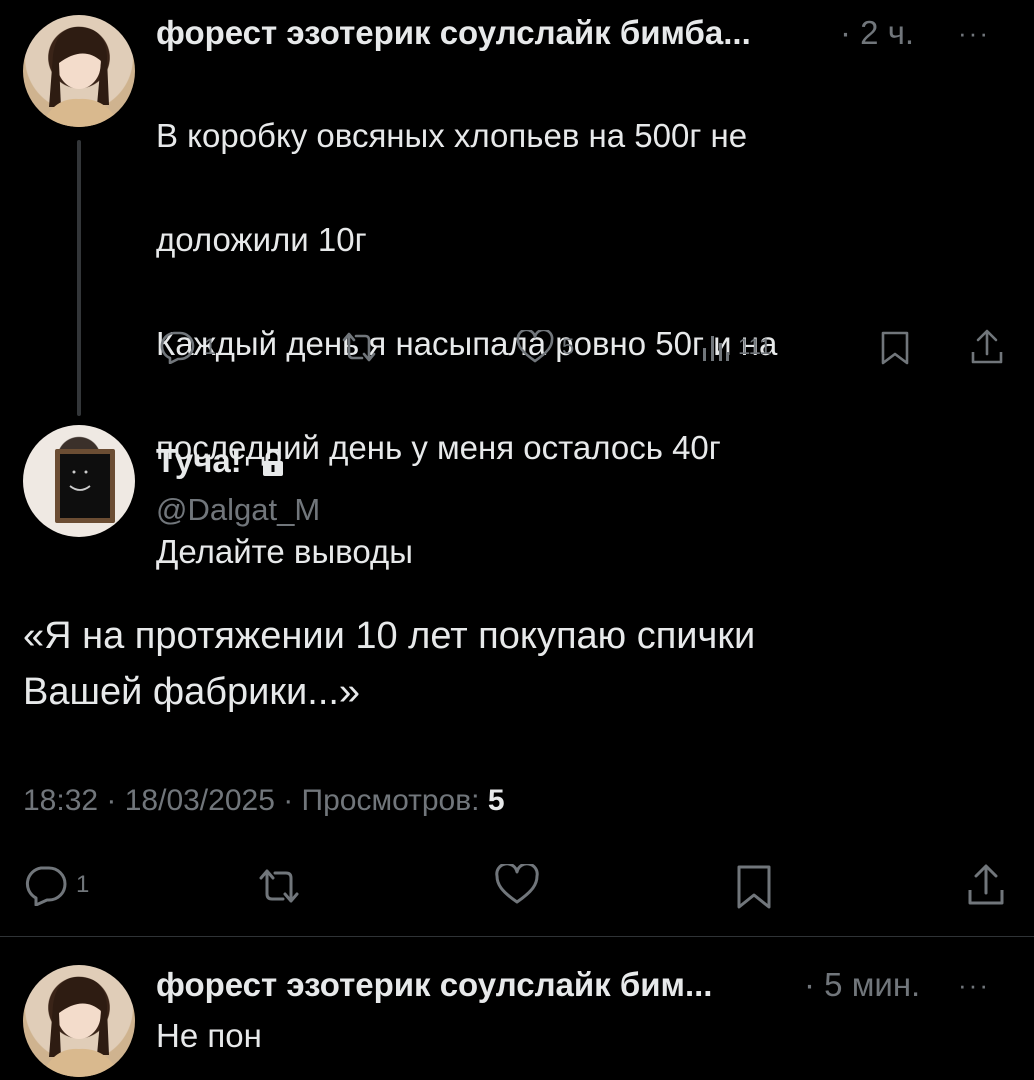 This screenshot has height=1080, width=1034. I want to click on divider, so click(517, 936).